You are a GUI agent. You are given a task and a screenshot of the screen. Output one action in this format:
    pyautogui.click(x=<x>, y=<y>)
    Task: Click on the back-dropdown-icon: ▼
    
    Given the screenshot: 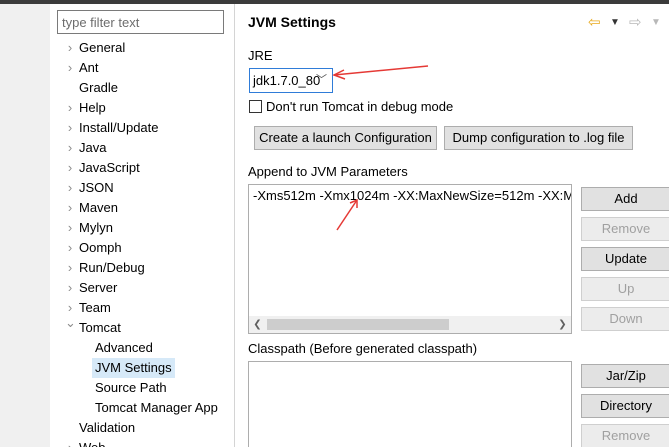 What is the action you would take?
    pyautogui.click(x=615, y=23)
    